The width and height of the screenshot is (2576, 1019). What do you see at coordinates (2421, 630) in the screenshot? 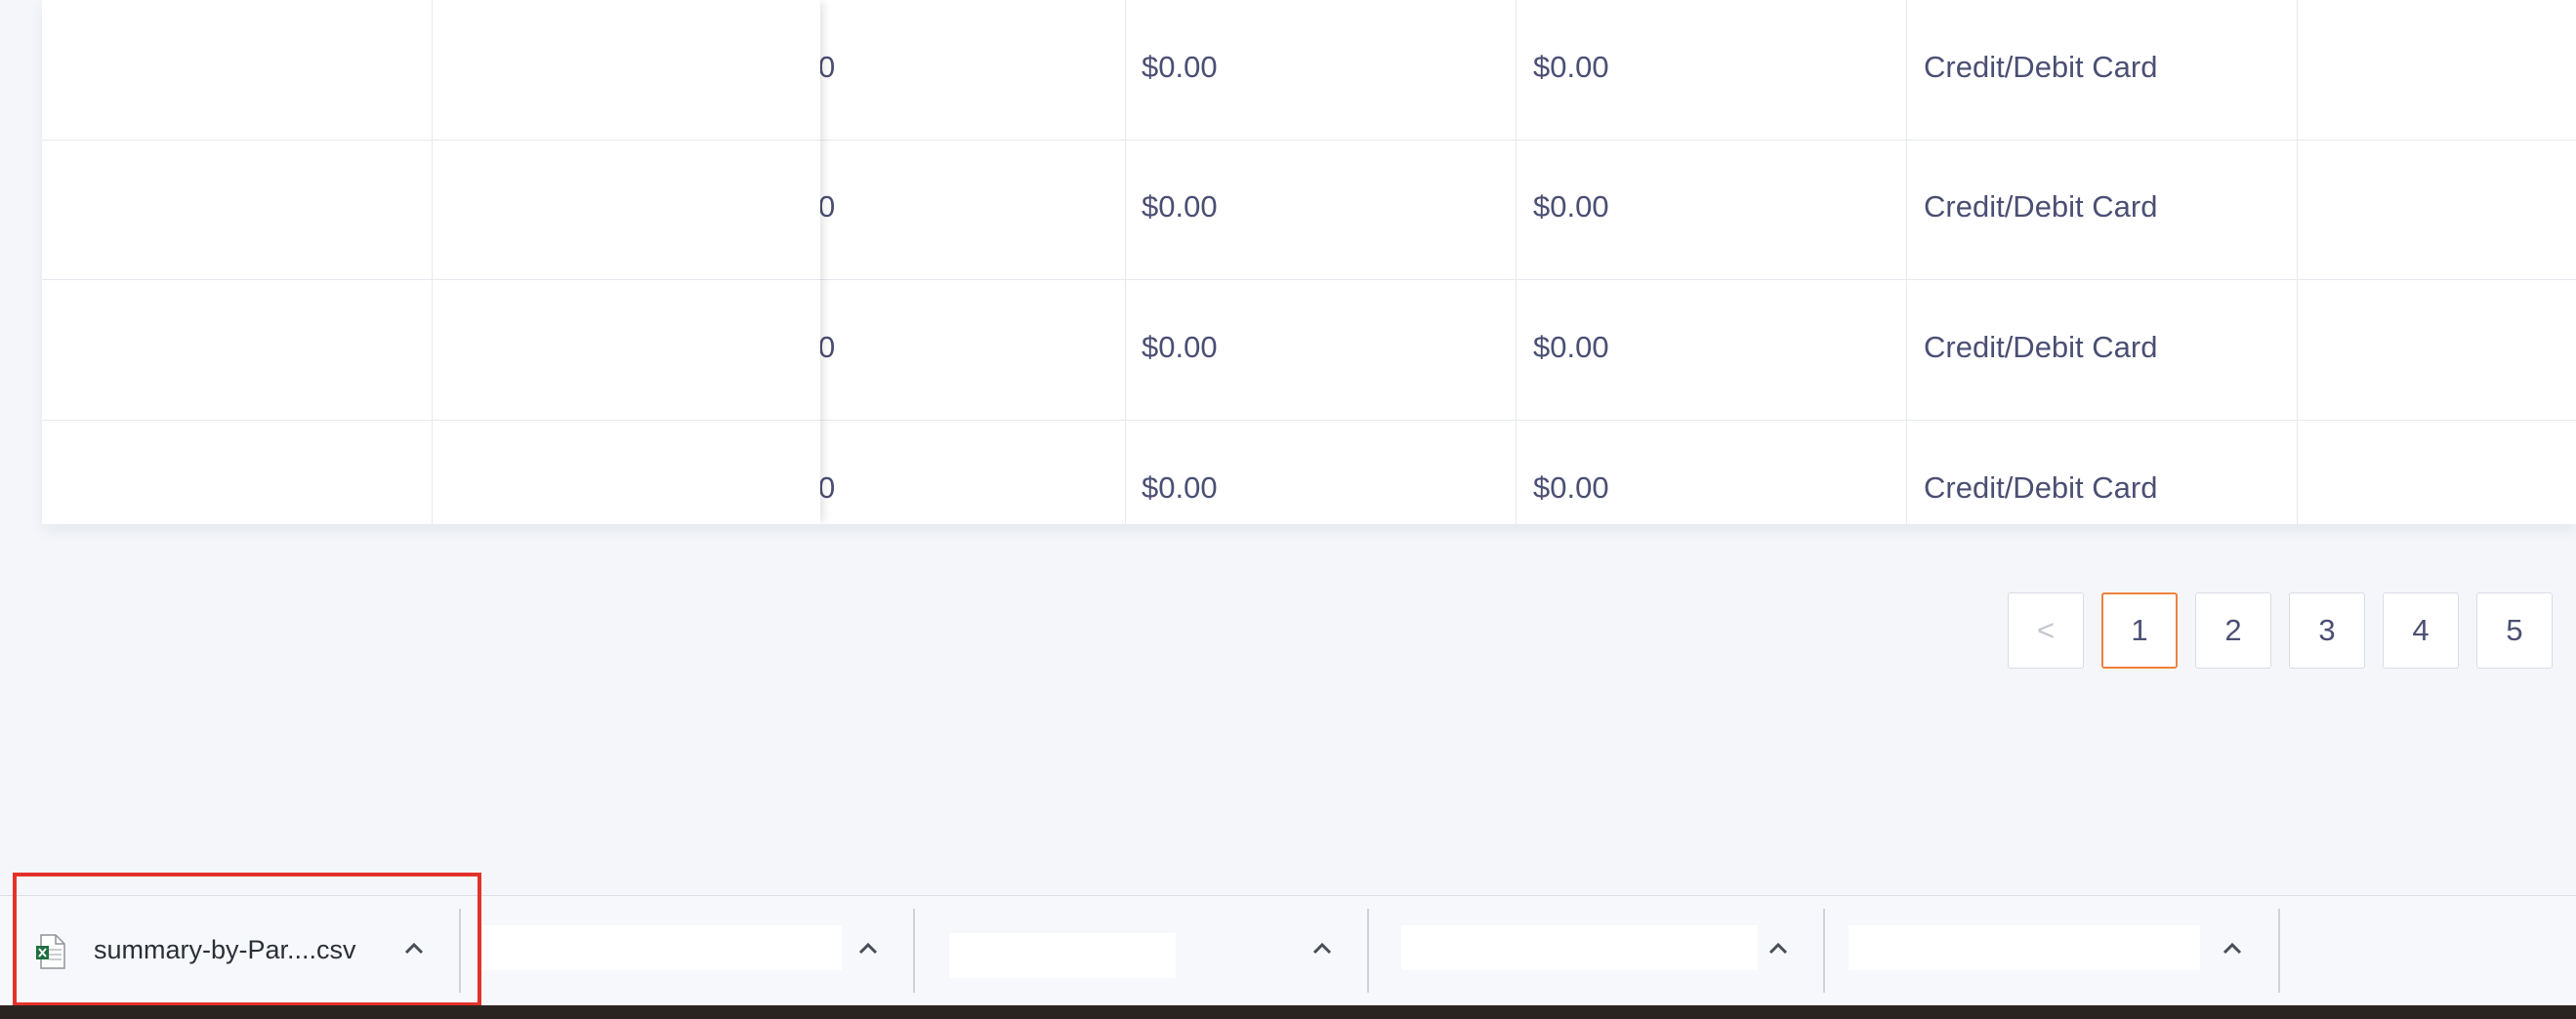
I see `page-button-4: 4` at bounding box center [2421, 630].